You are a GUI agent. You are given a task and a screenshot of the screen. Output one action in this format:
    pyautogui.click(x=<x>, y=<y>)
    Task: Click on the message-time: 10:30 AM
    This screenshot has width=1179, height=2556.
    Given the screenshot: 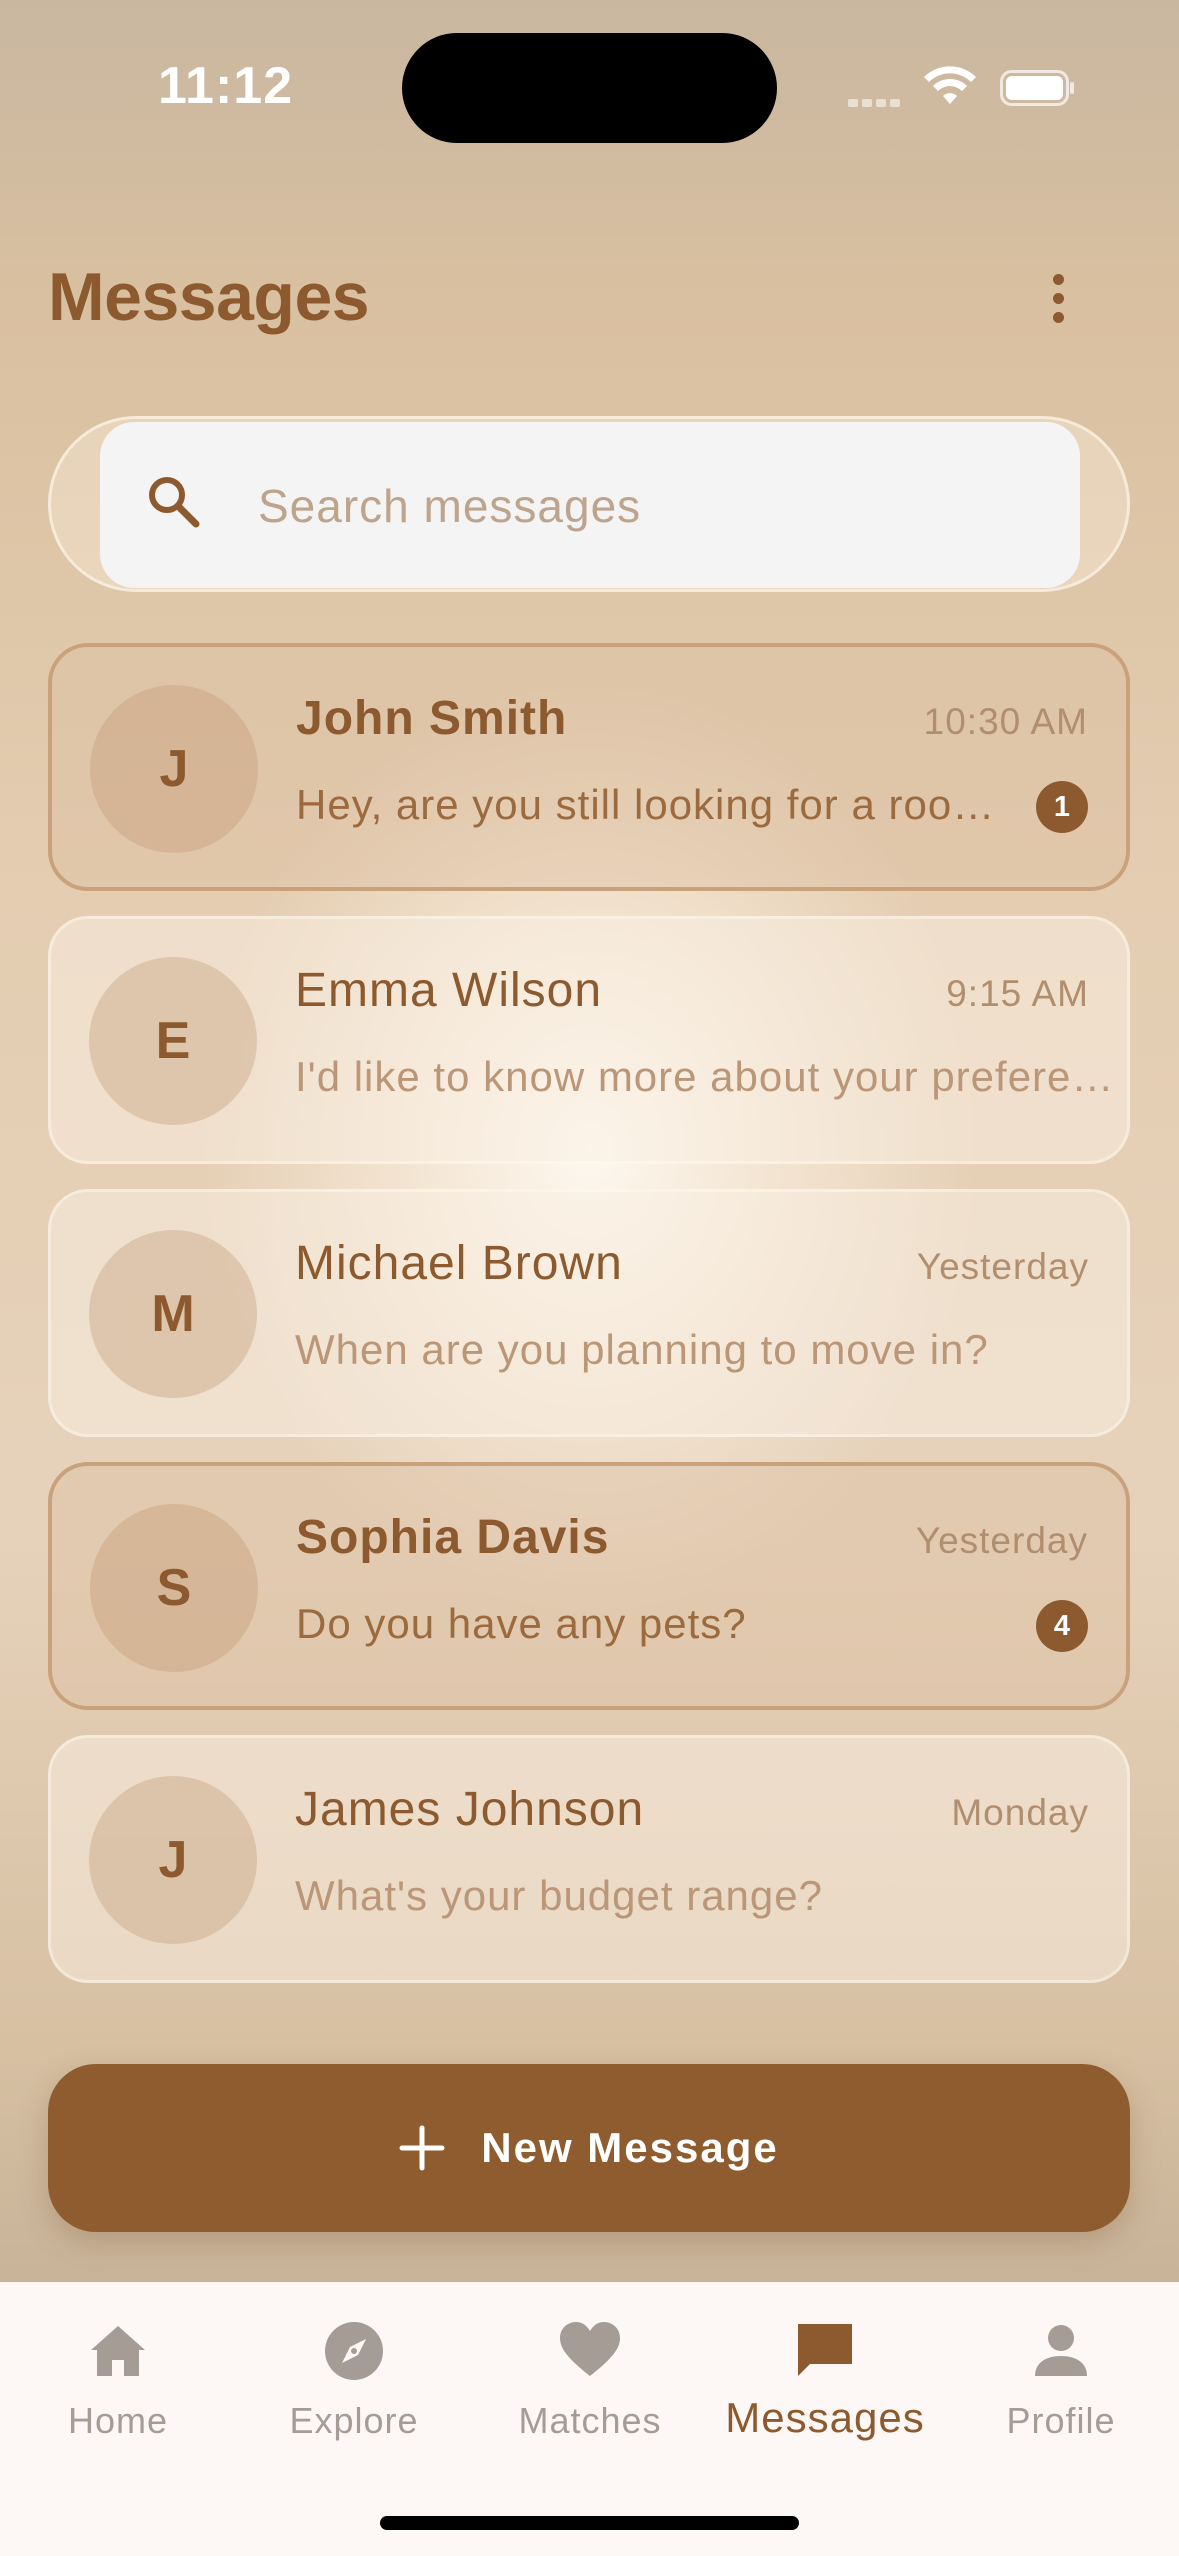 What is the action you would take?
    pyautogui.click(x=1005, y=721)
    